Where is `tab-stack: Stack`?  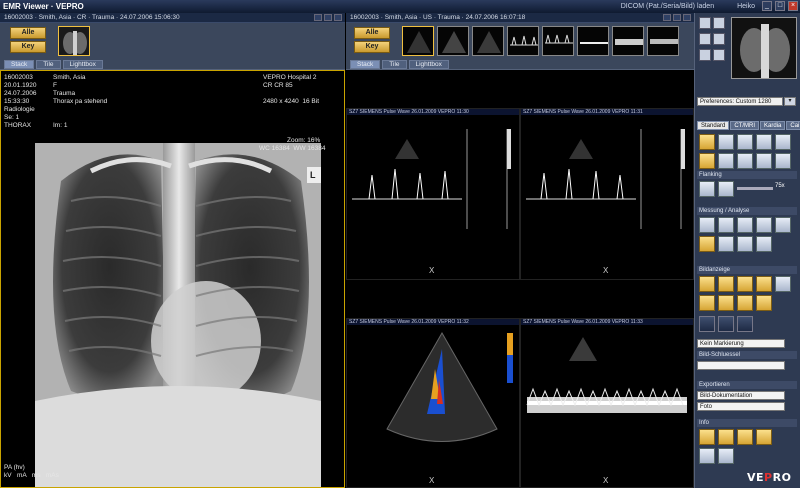
tab-stack: Stack is located at coordinates (19, 64).